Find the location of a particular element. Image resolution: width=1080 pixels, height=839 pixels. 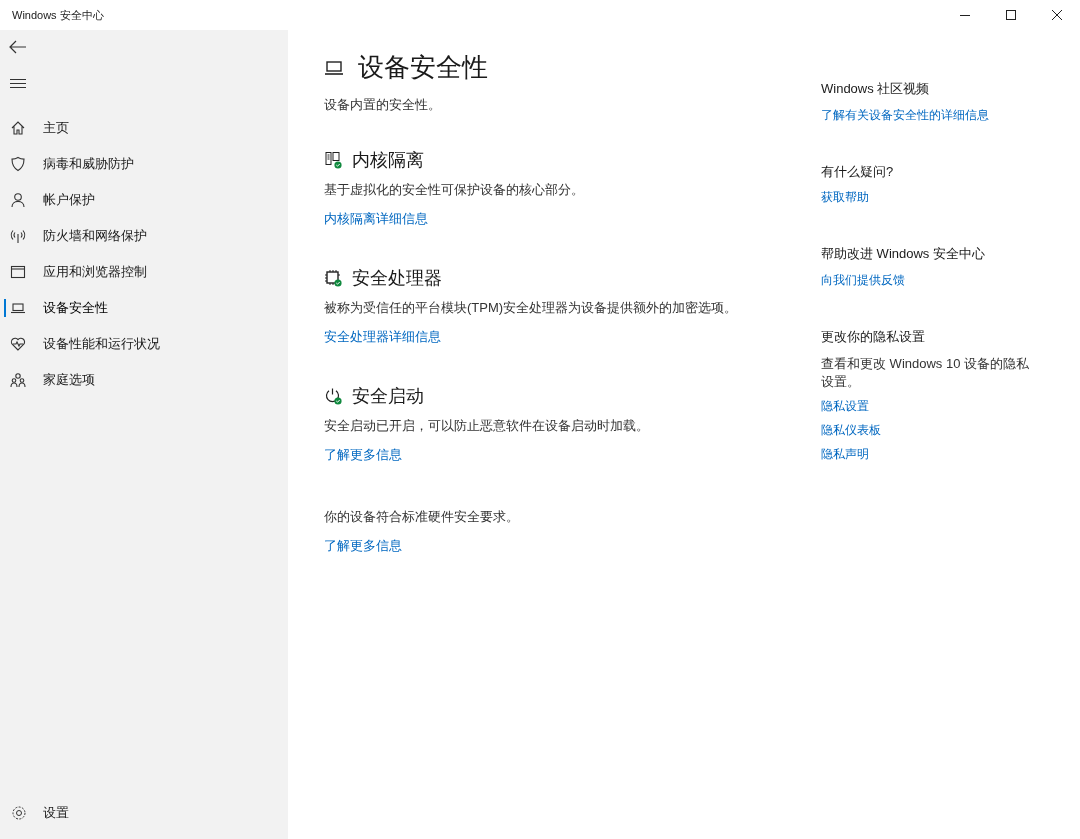

section-description: 被称为受信任的平台模块(TPM)安全处理器为设备提供额外的加密选项。 is located at coordinates (531, 307).